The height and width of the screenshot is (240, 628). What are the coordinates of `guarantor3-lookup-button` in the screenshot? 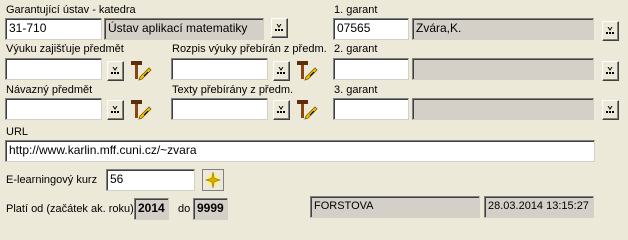 It's located at (610, 110).